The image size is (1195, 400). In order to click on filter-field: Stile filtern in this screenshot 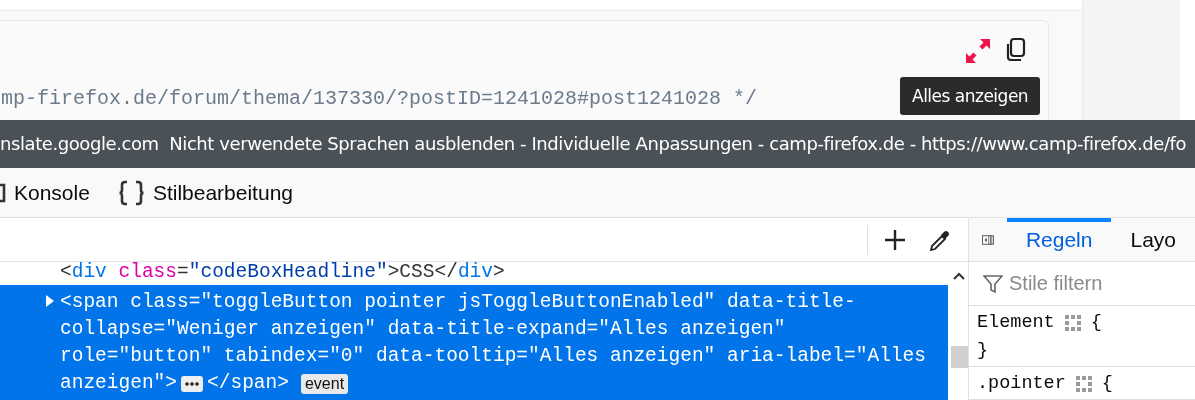, I will do `click(1099, 283)`.